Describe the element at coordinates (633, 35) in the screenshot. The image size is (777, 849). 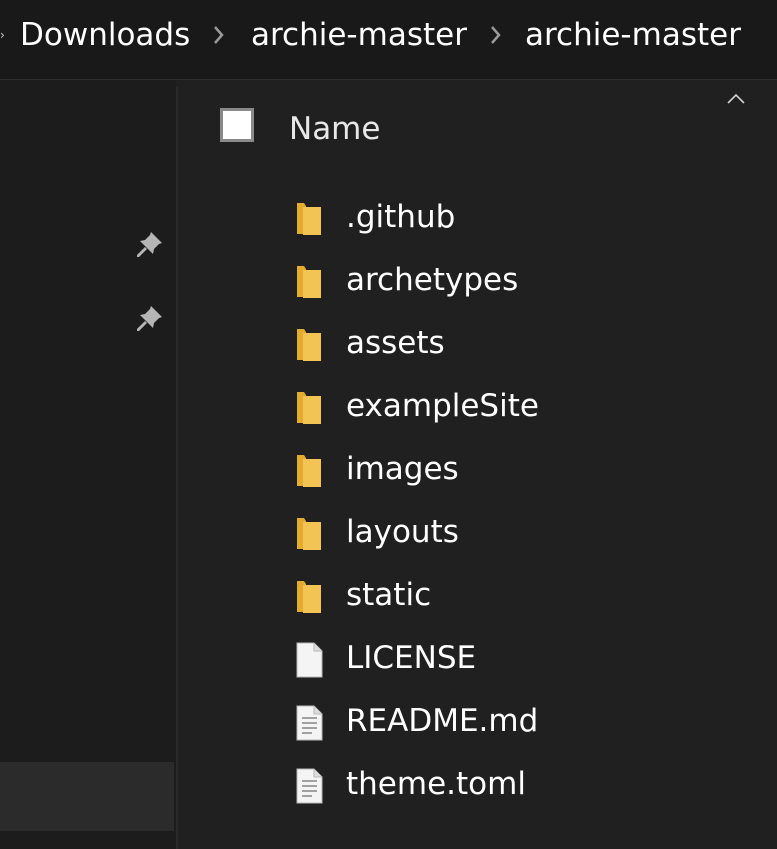
I see `breadcrumb-item-archie-master-current: archie-master` at that location.